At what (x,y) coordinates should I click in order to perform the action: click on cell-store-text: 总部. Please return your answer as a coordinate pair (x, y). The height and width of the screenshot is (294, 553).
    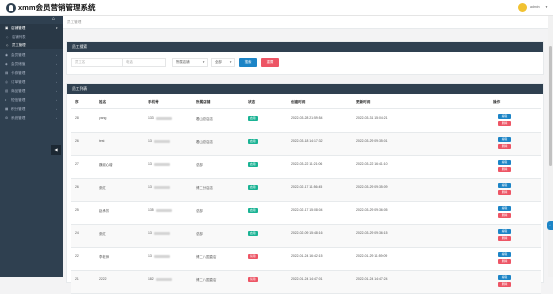
    Looking at the image, I should click on (199, 234).